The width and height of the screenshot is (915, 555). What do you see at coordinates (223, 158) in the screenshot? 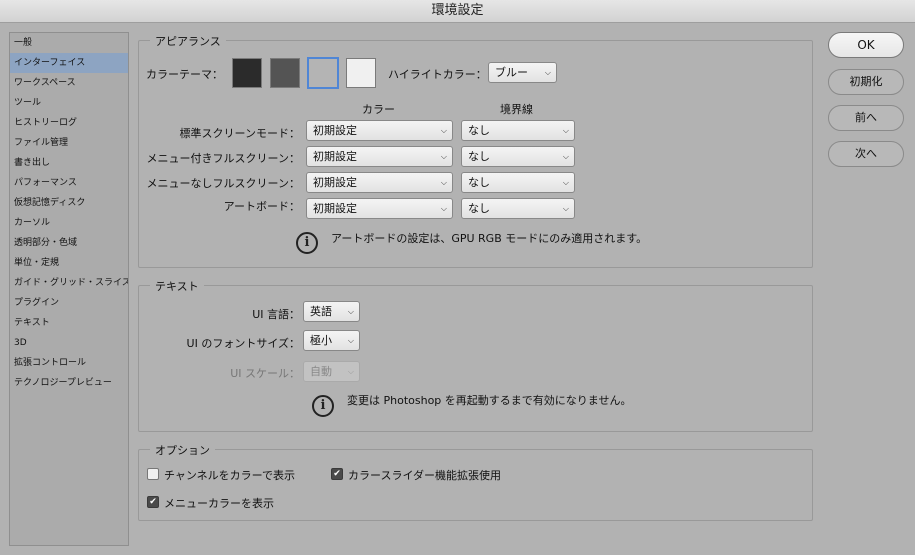
I see `row-label-fullscreen-menu: メニュー付きフルスクリーン：` at bounding box center [223, 158].